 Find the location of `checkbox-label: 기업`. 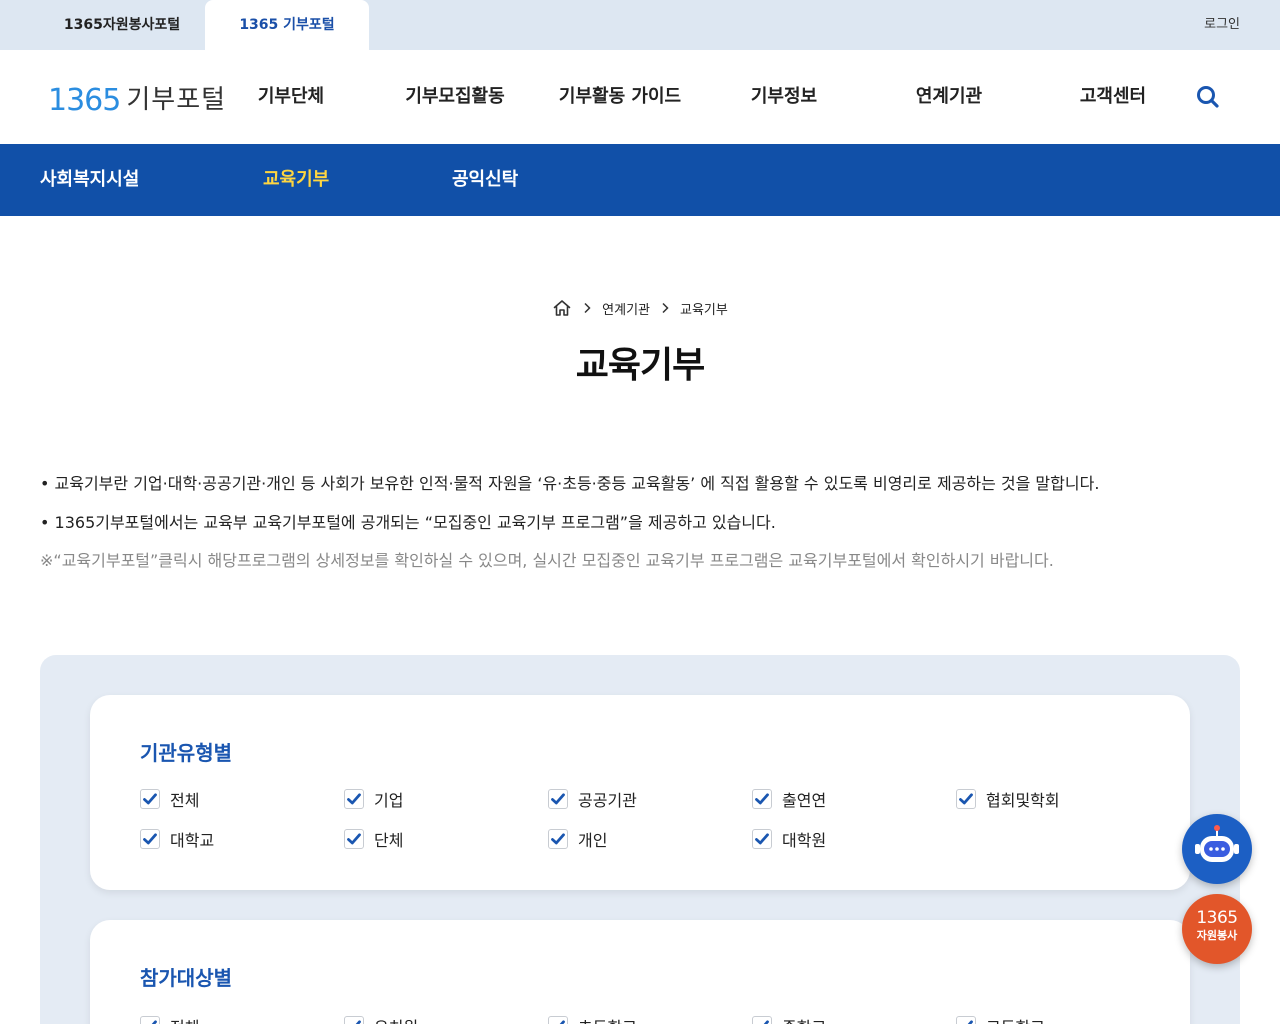

checkbox-label: 기업 is located at coordinates (389, 800).